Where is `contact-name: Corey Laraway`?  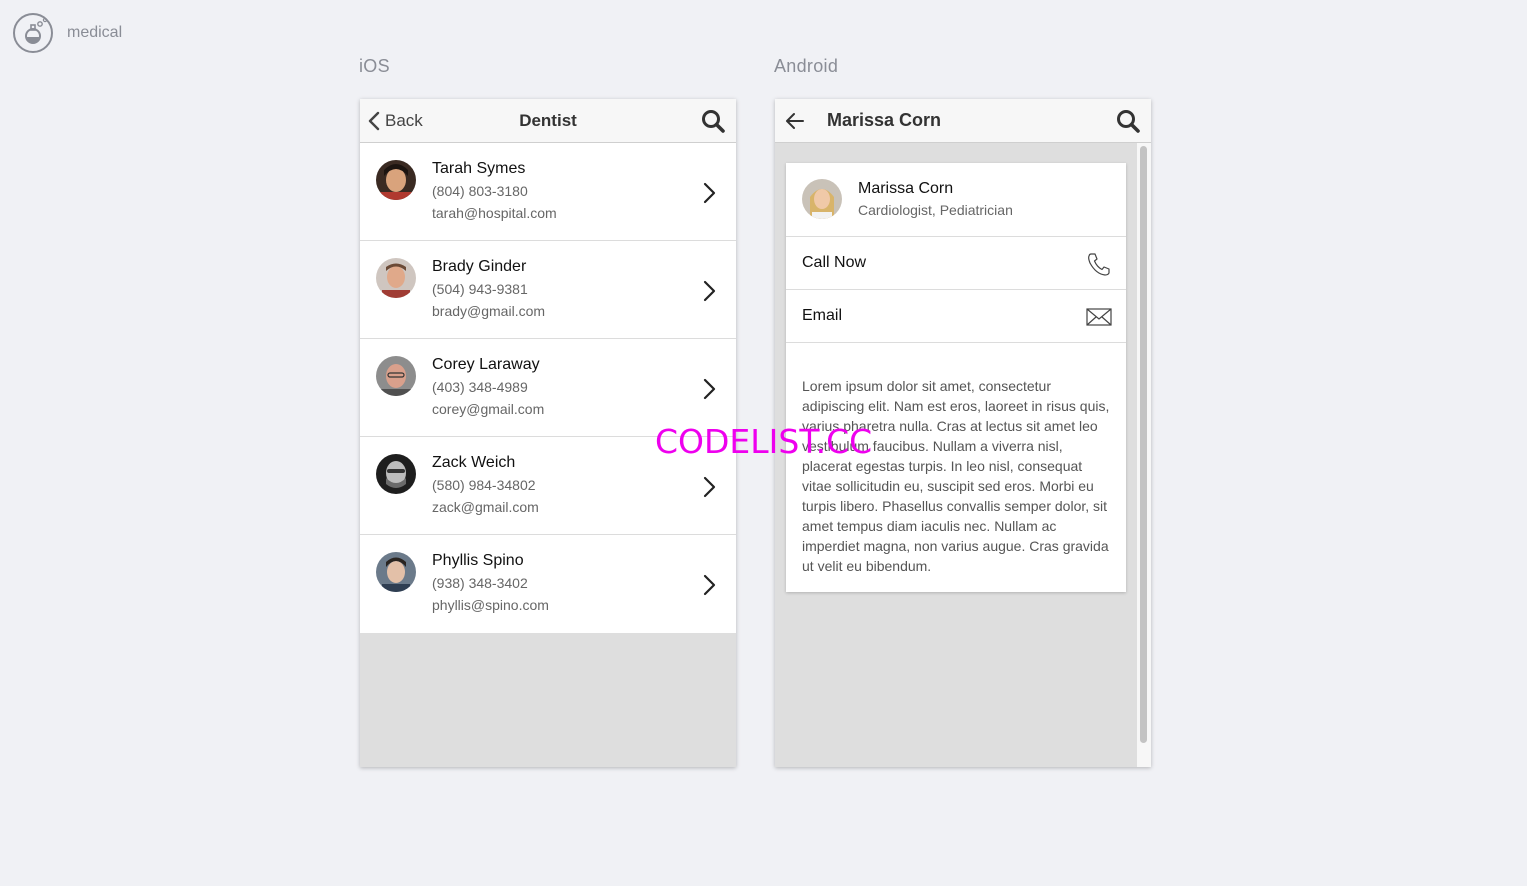 contact-name: Corey Laraway is located at coordinates (486, 364).